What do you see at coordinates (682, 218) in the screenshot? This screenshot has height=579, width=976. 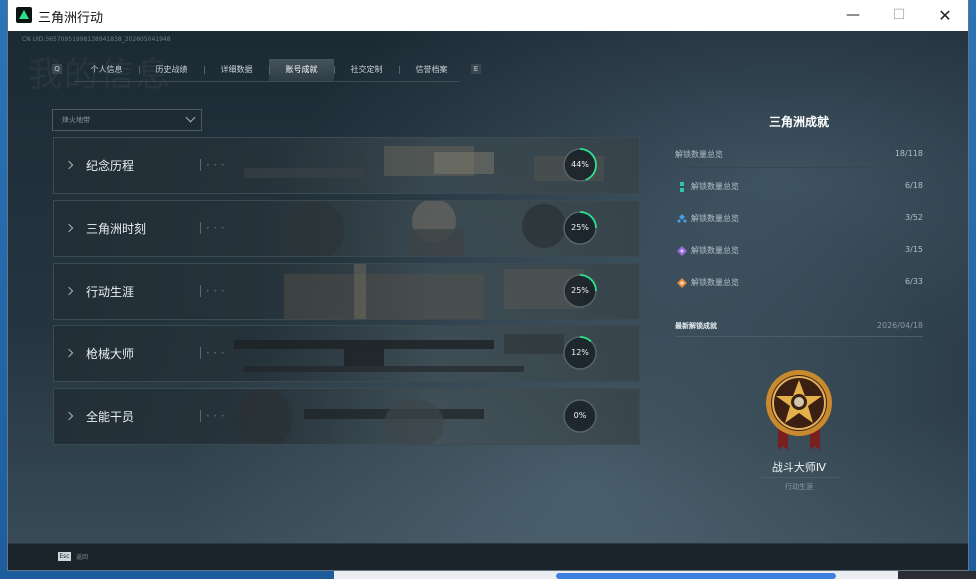 I see `blue-rank-icon` at bounding box center [682, 218].